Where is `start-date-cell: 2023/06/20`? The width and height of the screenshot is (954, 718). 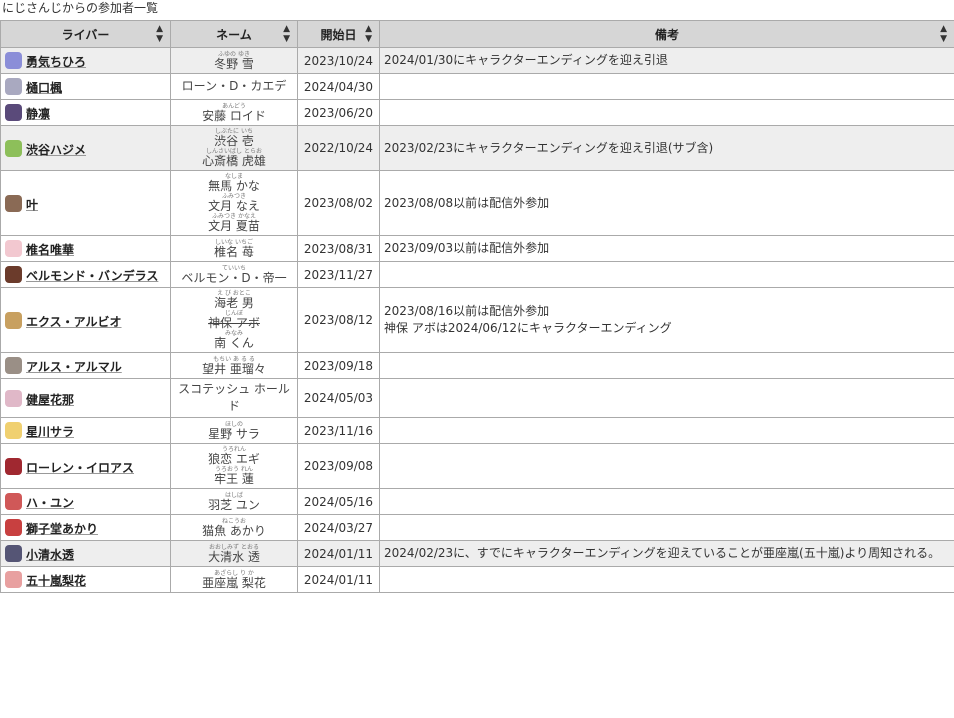
start-date-cell: 2023/06/20 is located at coordinates (338, 112).